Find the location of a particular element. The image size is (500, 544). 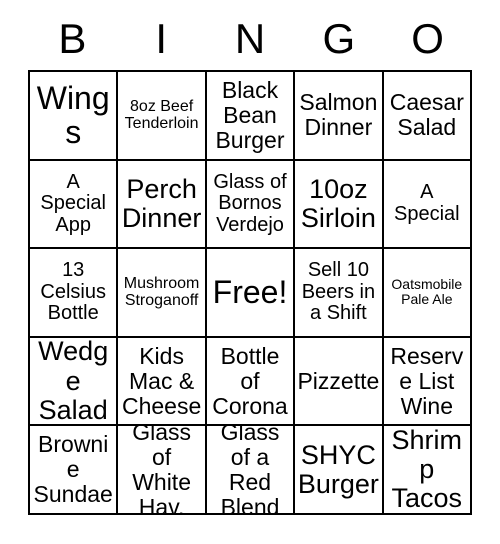

bingo-cell-label: Wedge Salad is located at coordinates (73, 381).